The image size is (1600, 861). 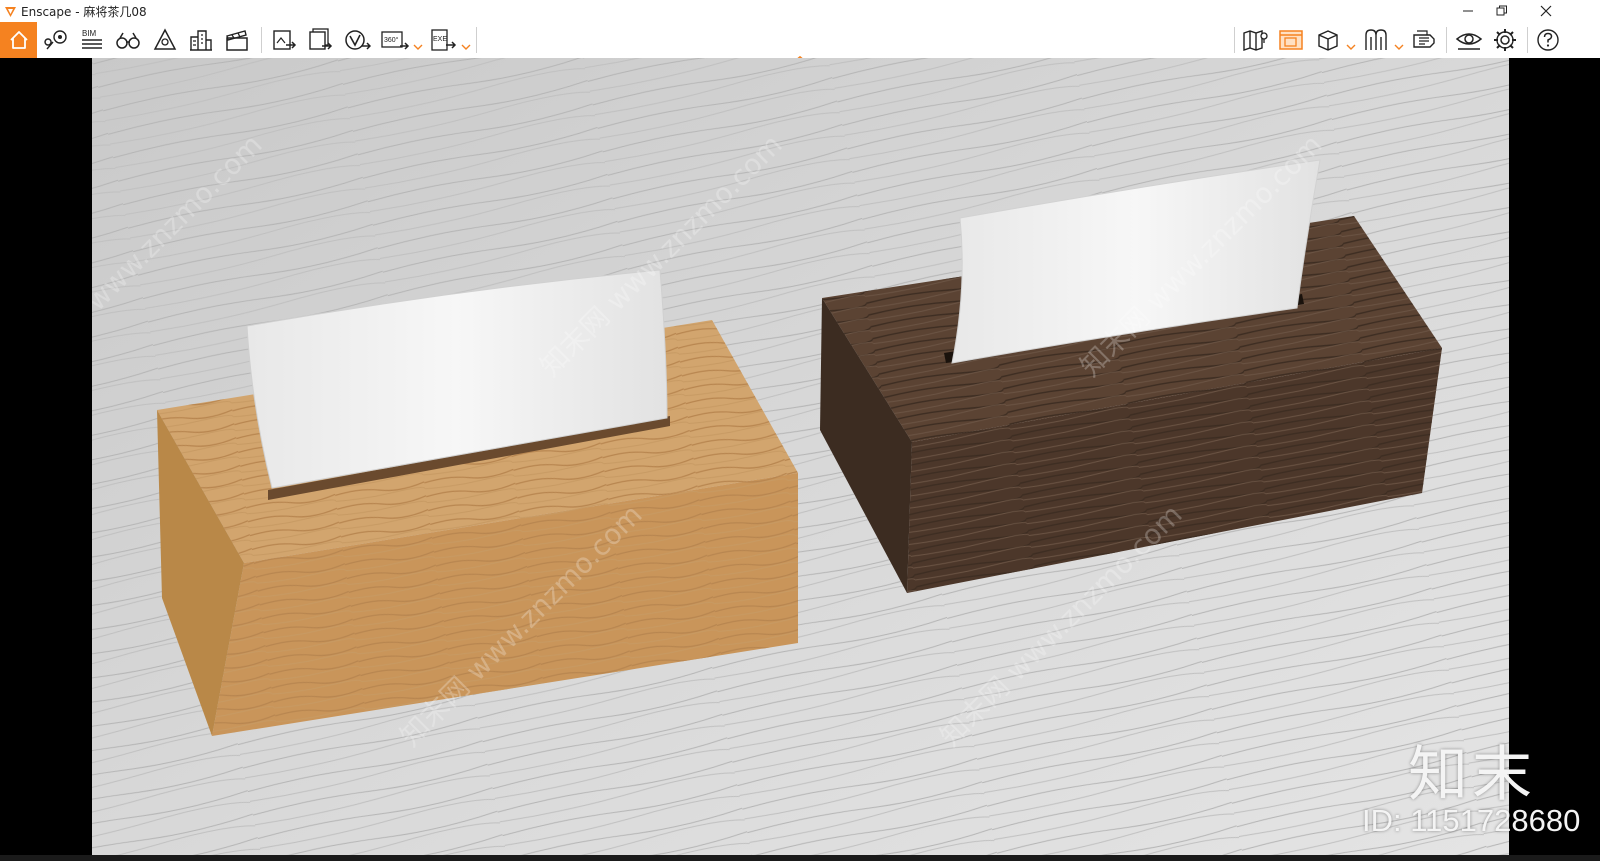 I want to click on city-icon, so click(x=201, y=40).